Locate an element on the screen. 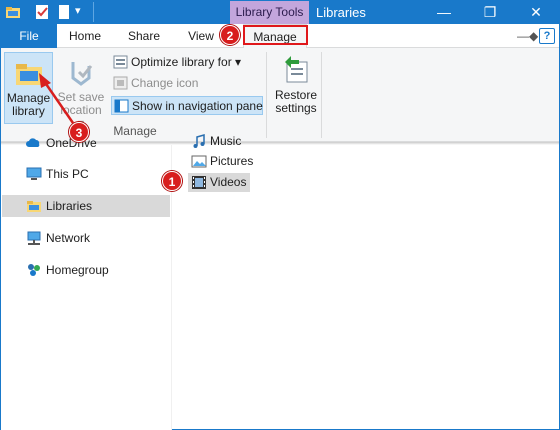  properties-icon is located at coordinates (42, 12).